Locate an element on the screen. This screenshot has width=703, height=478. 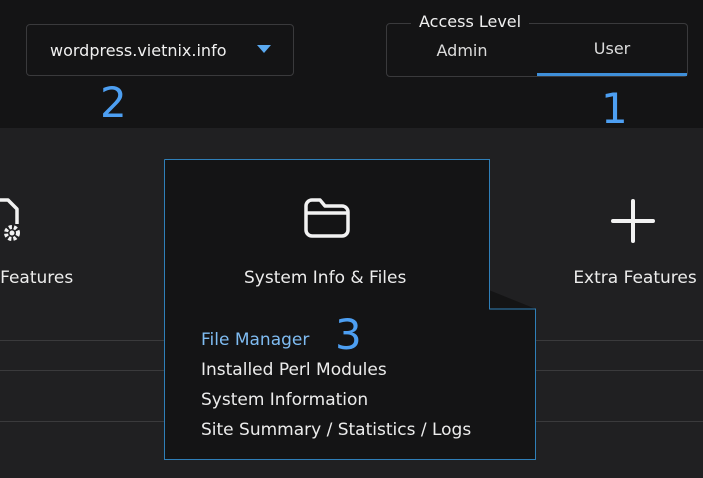
submenu-item-site-summary: Site Summary / Statistics / Logs is located at coordinates (336, 434).